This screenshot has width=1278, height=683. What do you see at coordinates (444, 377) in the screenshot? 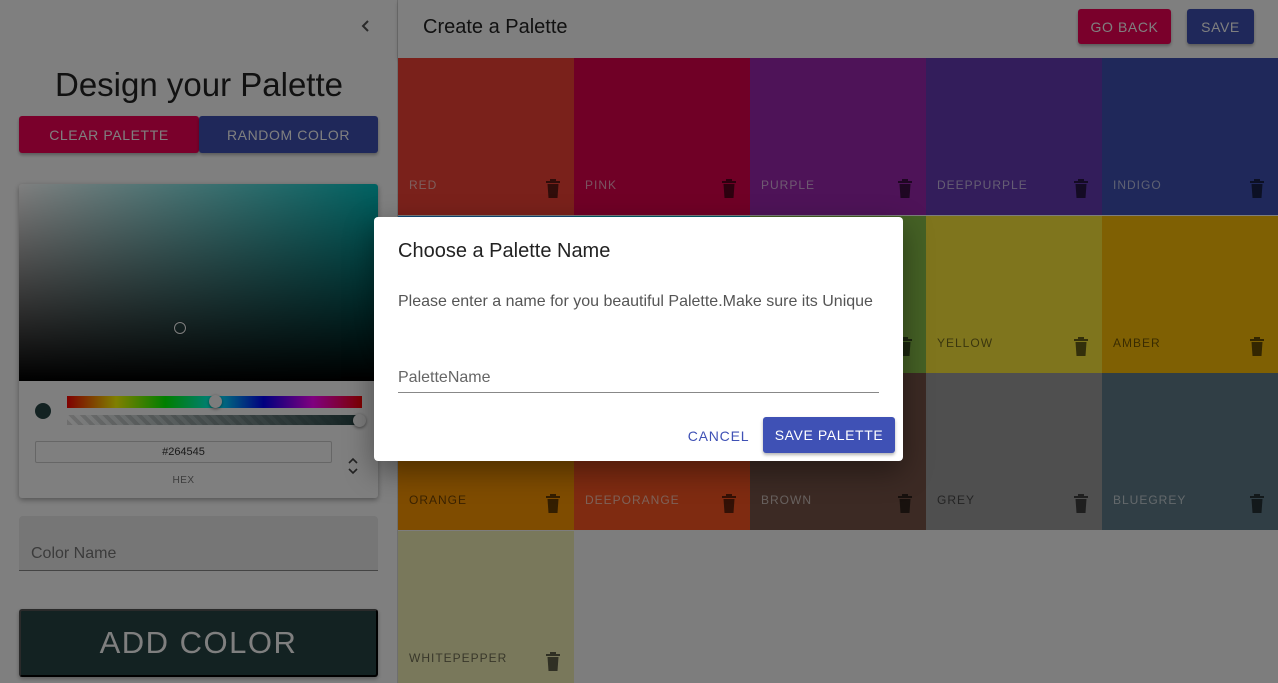
I see `palette-name-placeholder: PaletteName` at bounding box center [444, 377].